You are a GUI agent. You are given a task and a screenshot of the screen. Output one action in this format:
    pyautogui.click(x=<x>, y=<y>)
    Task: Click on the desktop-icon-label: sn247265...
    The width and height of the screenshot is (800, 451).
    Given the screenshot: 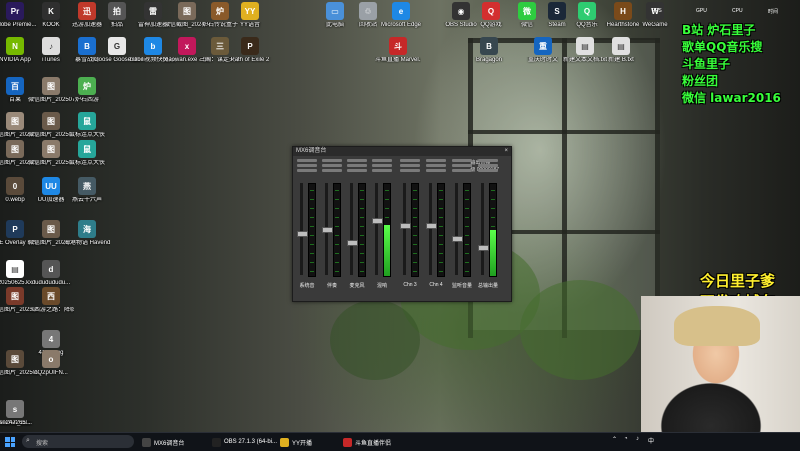 What is the action you would take?
    pyautogui.click(x=15, y=423)
    